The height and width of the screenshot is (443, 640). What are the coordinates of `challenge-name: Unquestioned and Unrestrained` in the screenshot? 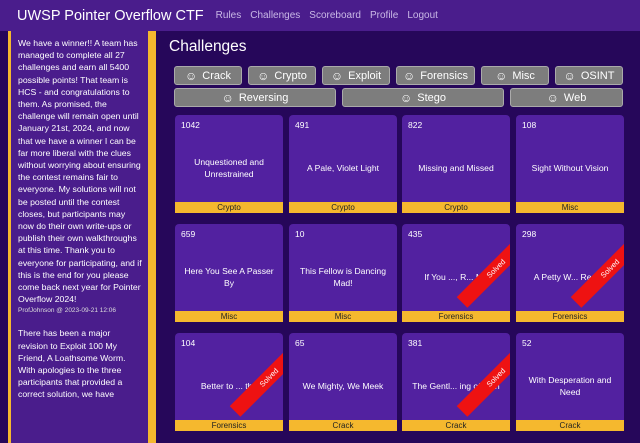 It's located at (229, 168).